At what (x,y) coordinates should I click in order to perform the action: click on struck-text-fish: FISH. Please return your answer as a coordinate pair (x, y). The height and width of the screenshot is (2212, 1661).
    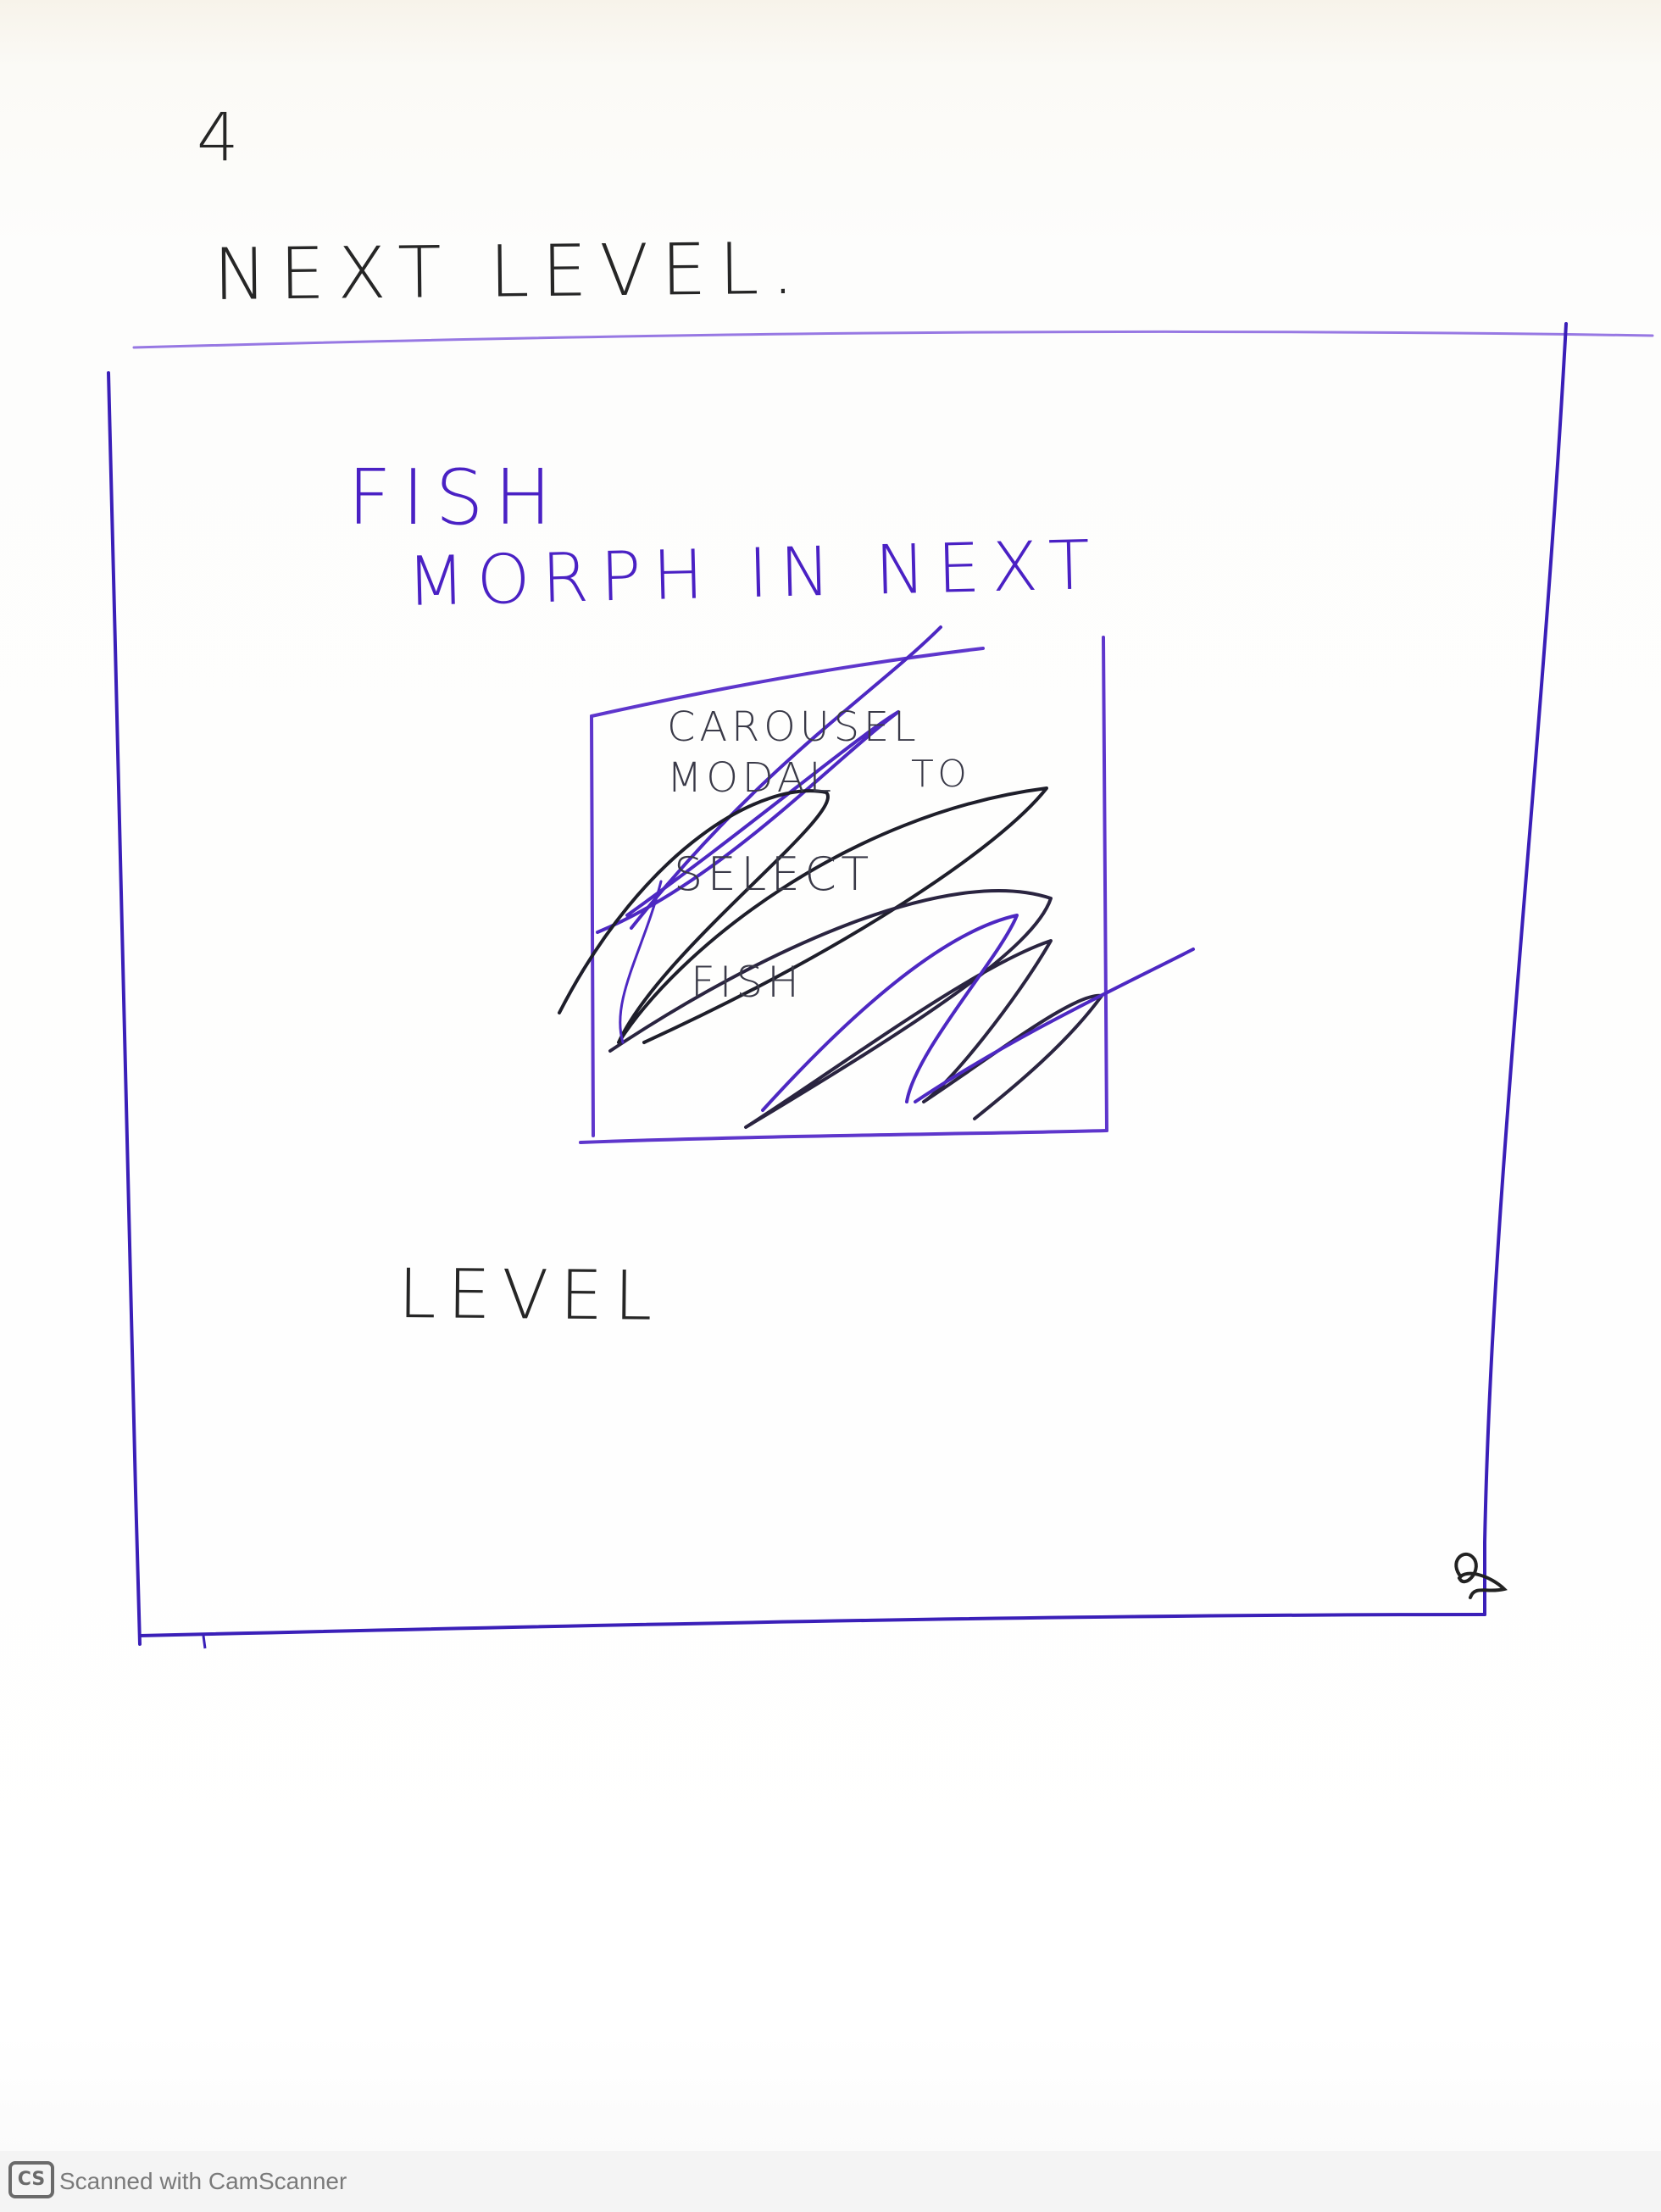
    Looking at the image, I should click on (747, 982).